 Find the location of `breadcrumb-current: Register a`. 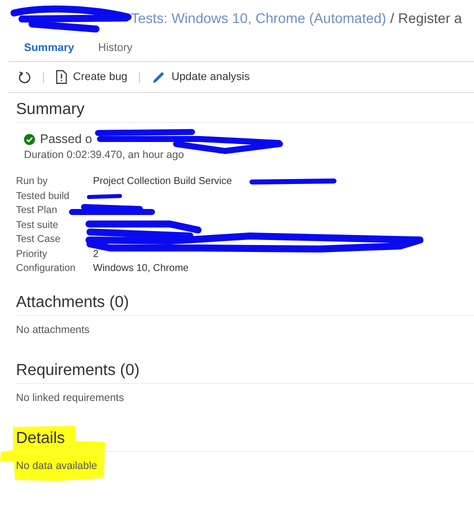

breadcrumb-current: Register a is located at coordinates (430, 18).